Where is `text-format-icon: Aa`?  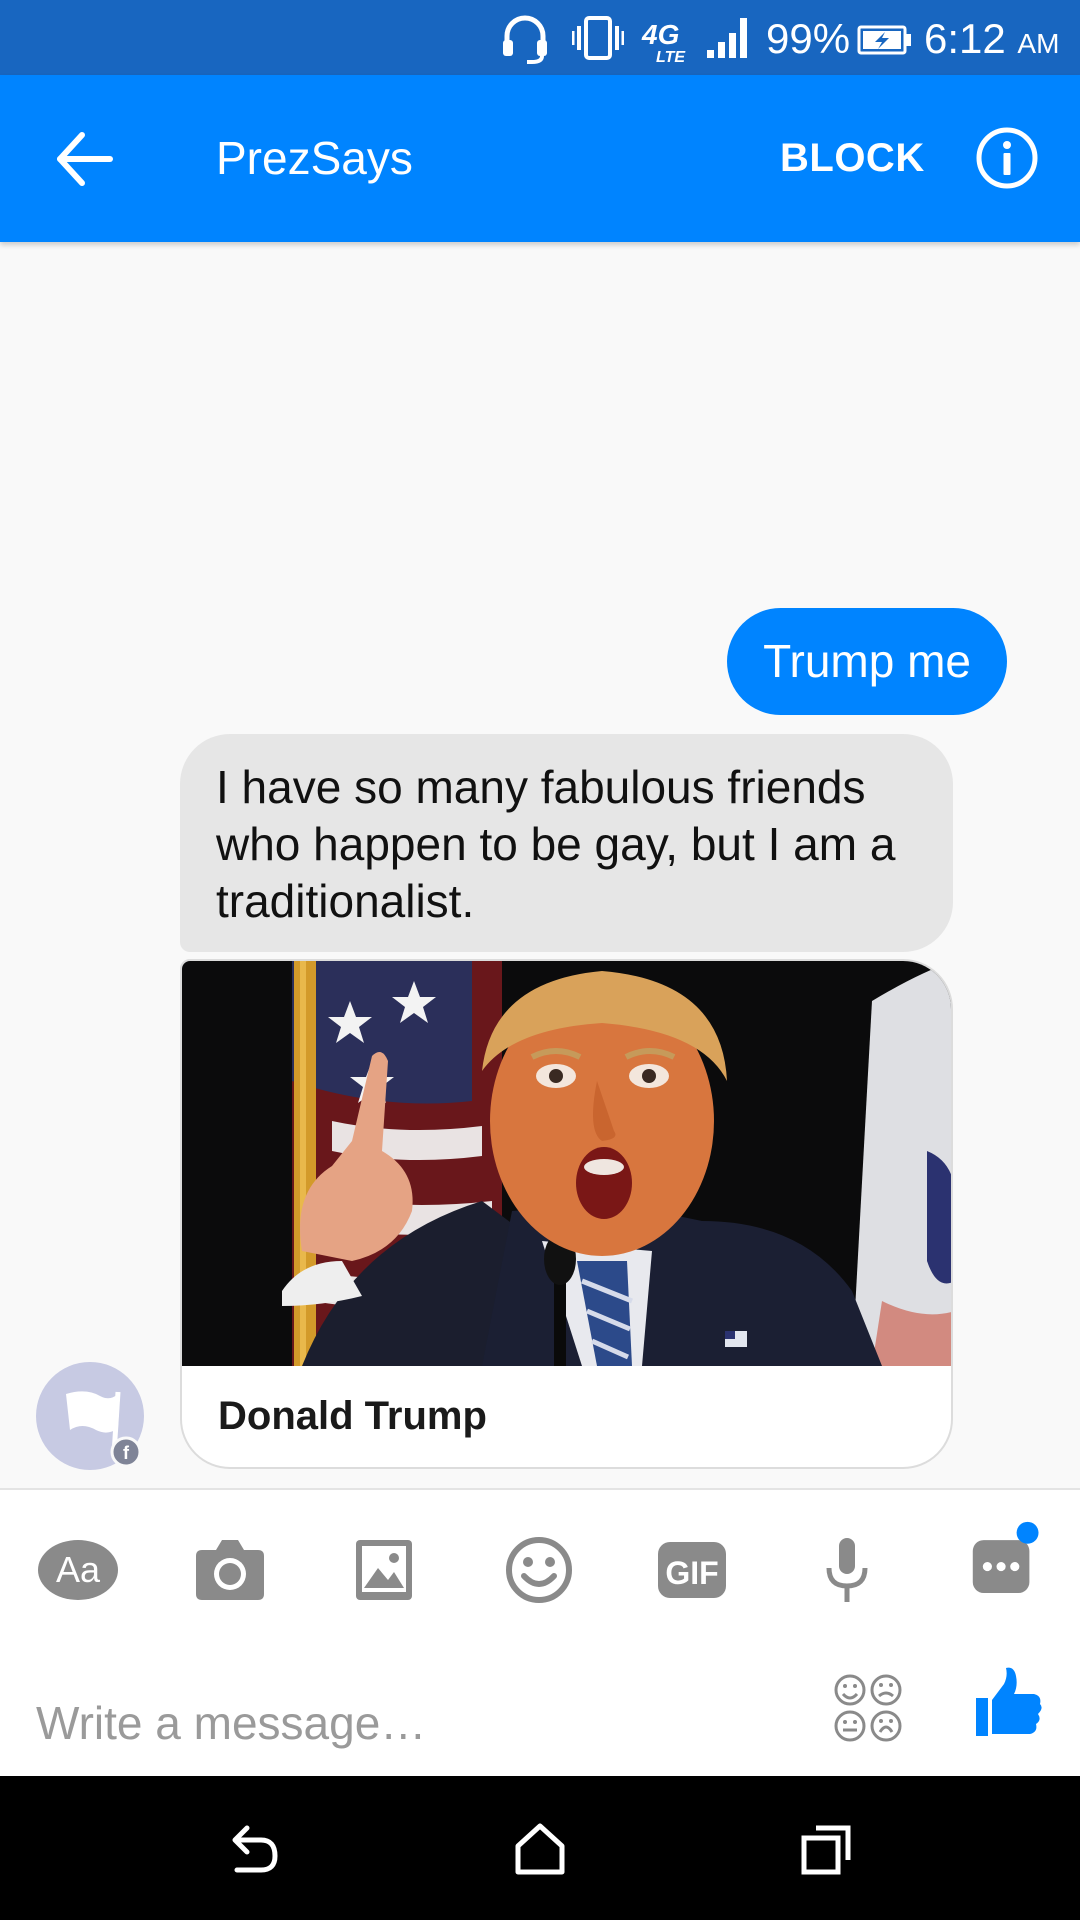 text-format-icon: Aa is located at coordinates (78, 1570).